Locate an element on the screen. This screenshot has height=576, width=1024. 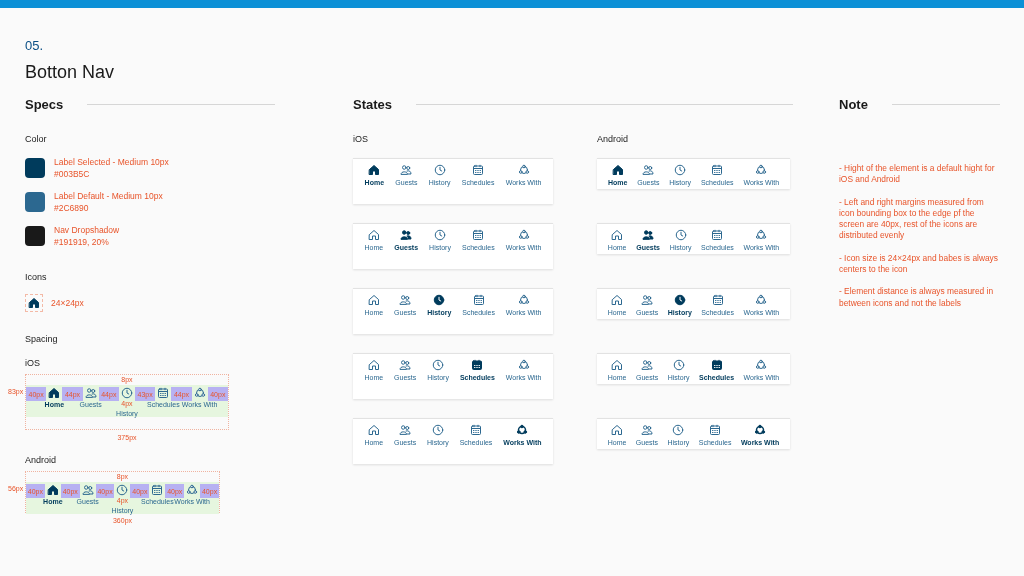
swatch-label: Label Default - Medium 10px is located at coordinates (108, 196).